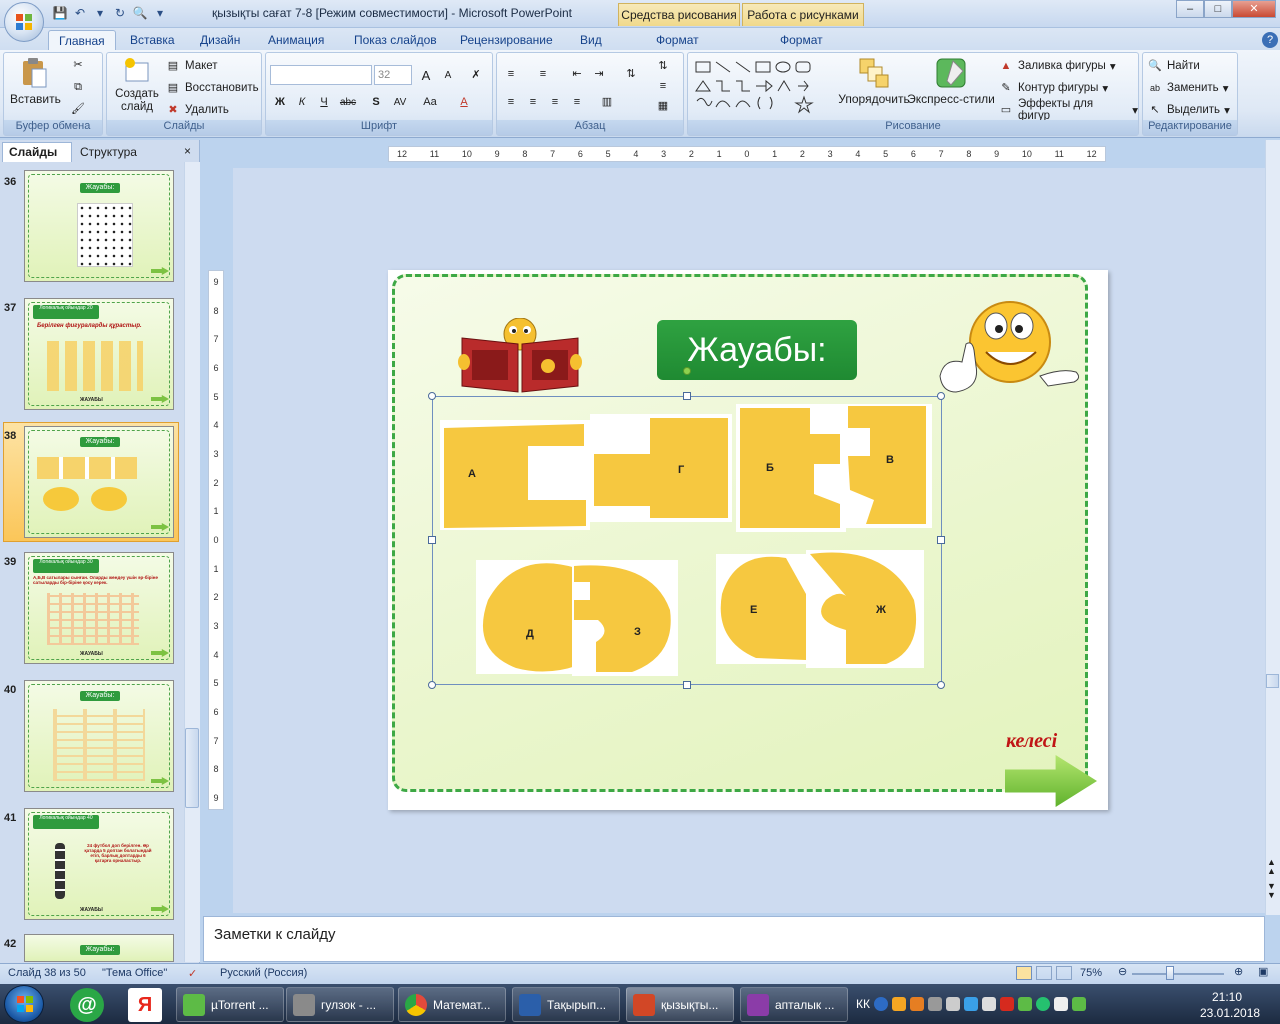 The image size is (1280, 1024). Describe the element at coordinates (599, 74) in the screenshot. I see `increase-indent-icon: ⇥` at that location.